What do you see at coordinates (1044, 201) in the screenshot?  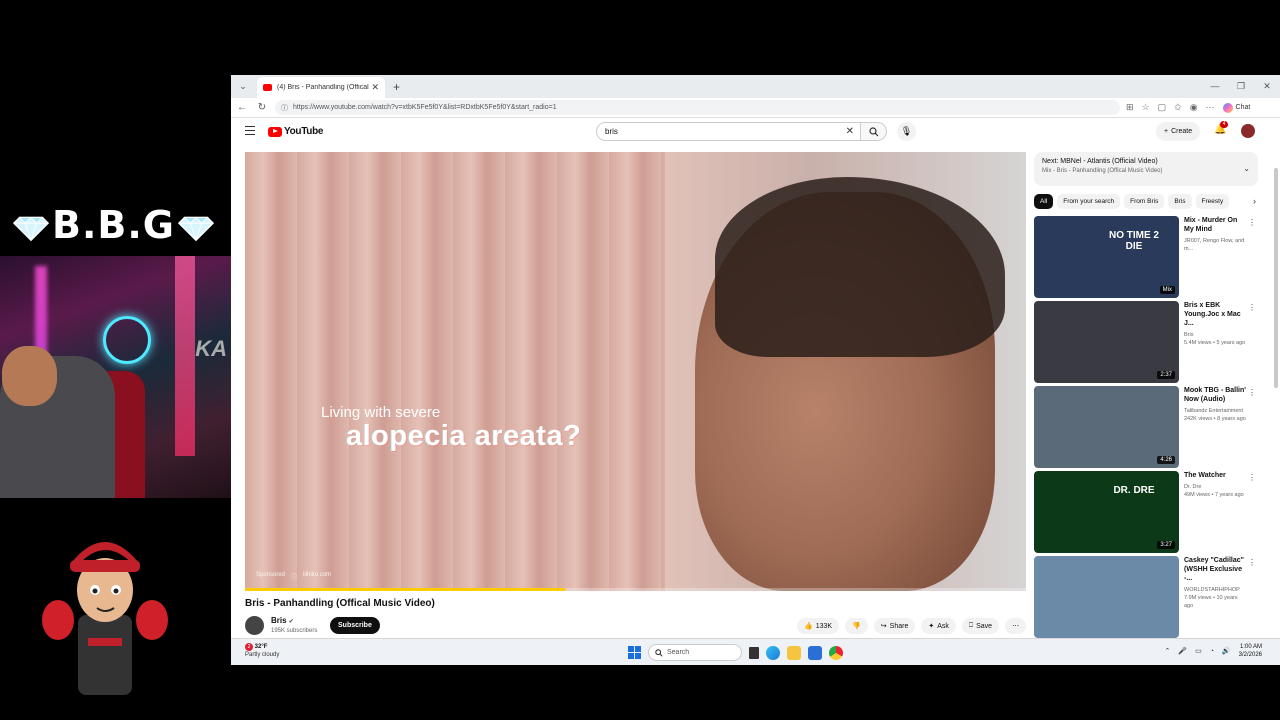 I see `filter-chip: All` at bounding box center [1044, 201].